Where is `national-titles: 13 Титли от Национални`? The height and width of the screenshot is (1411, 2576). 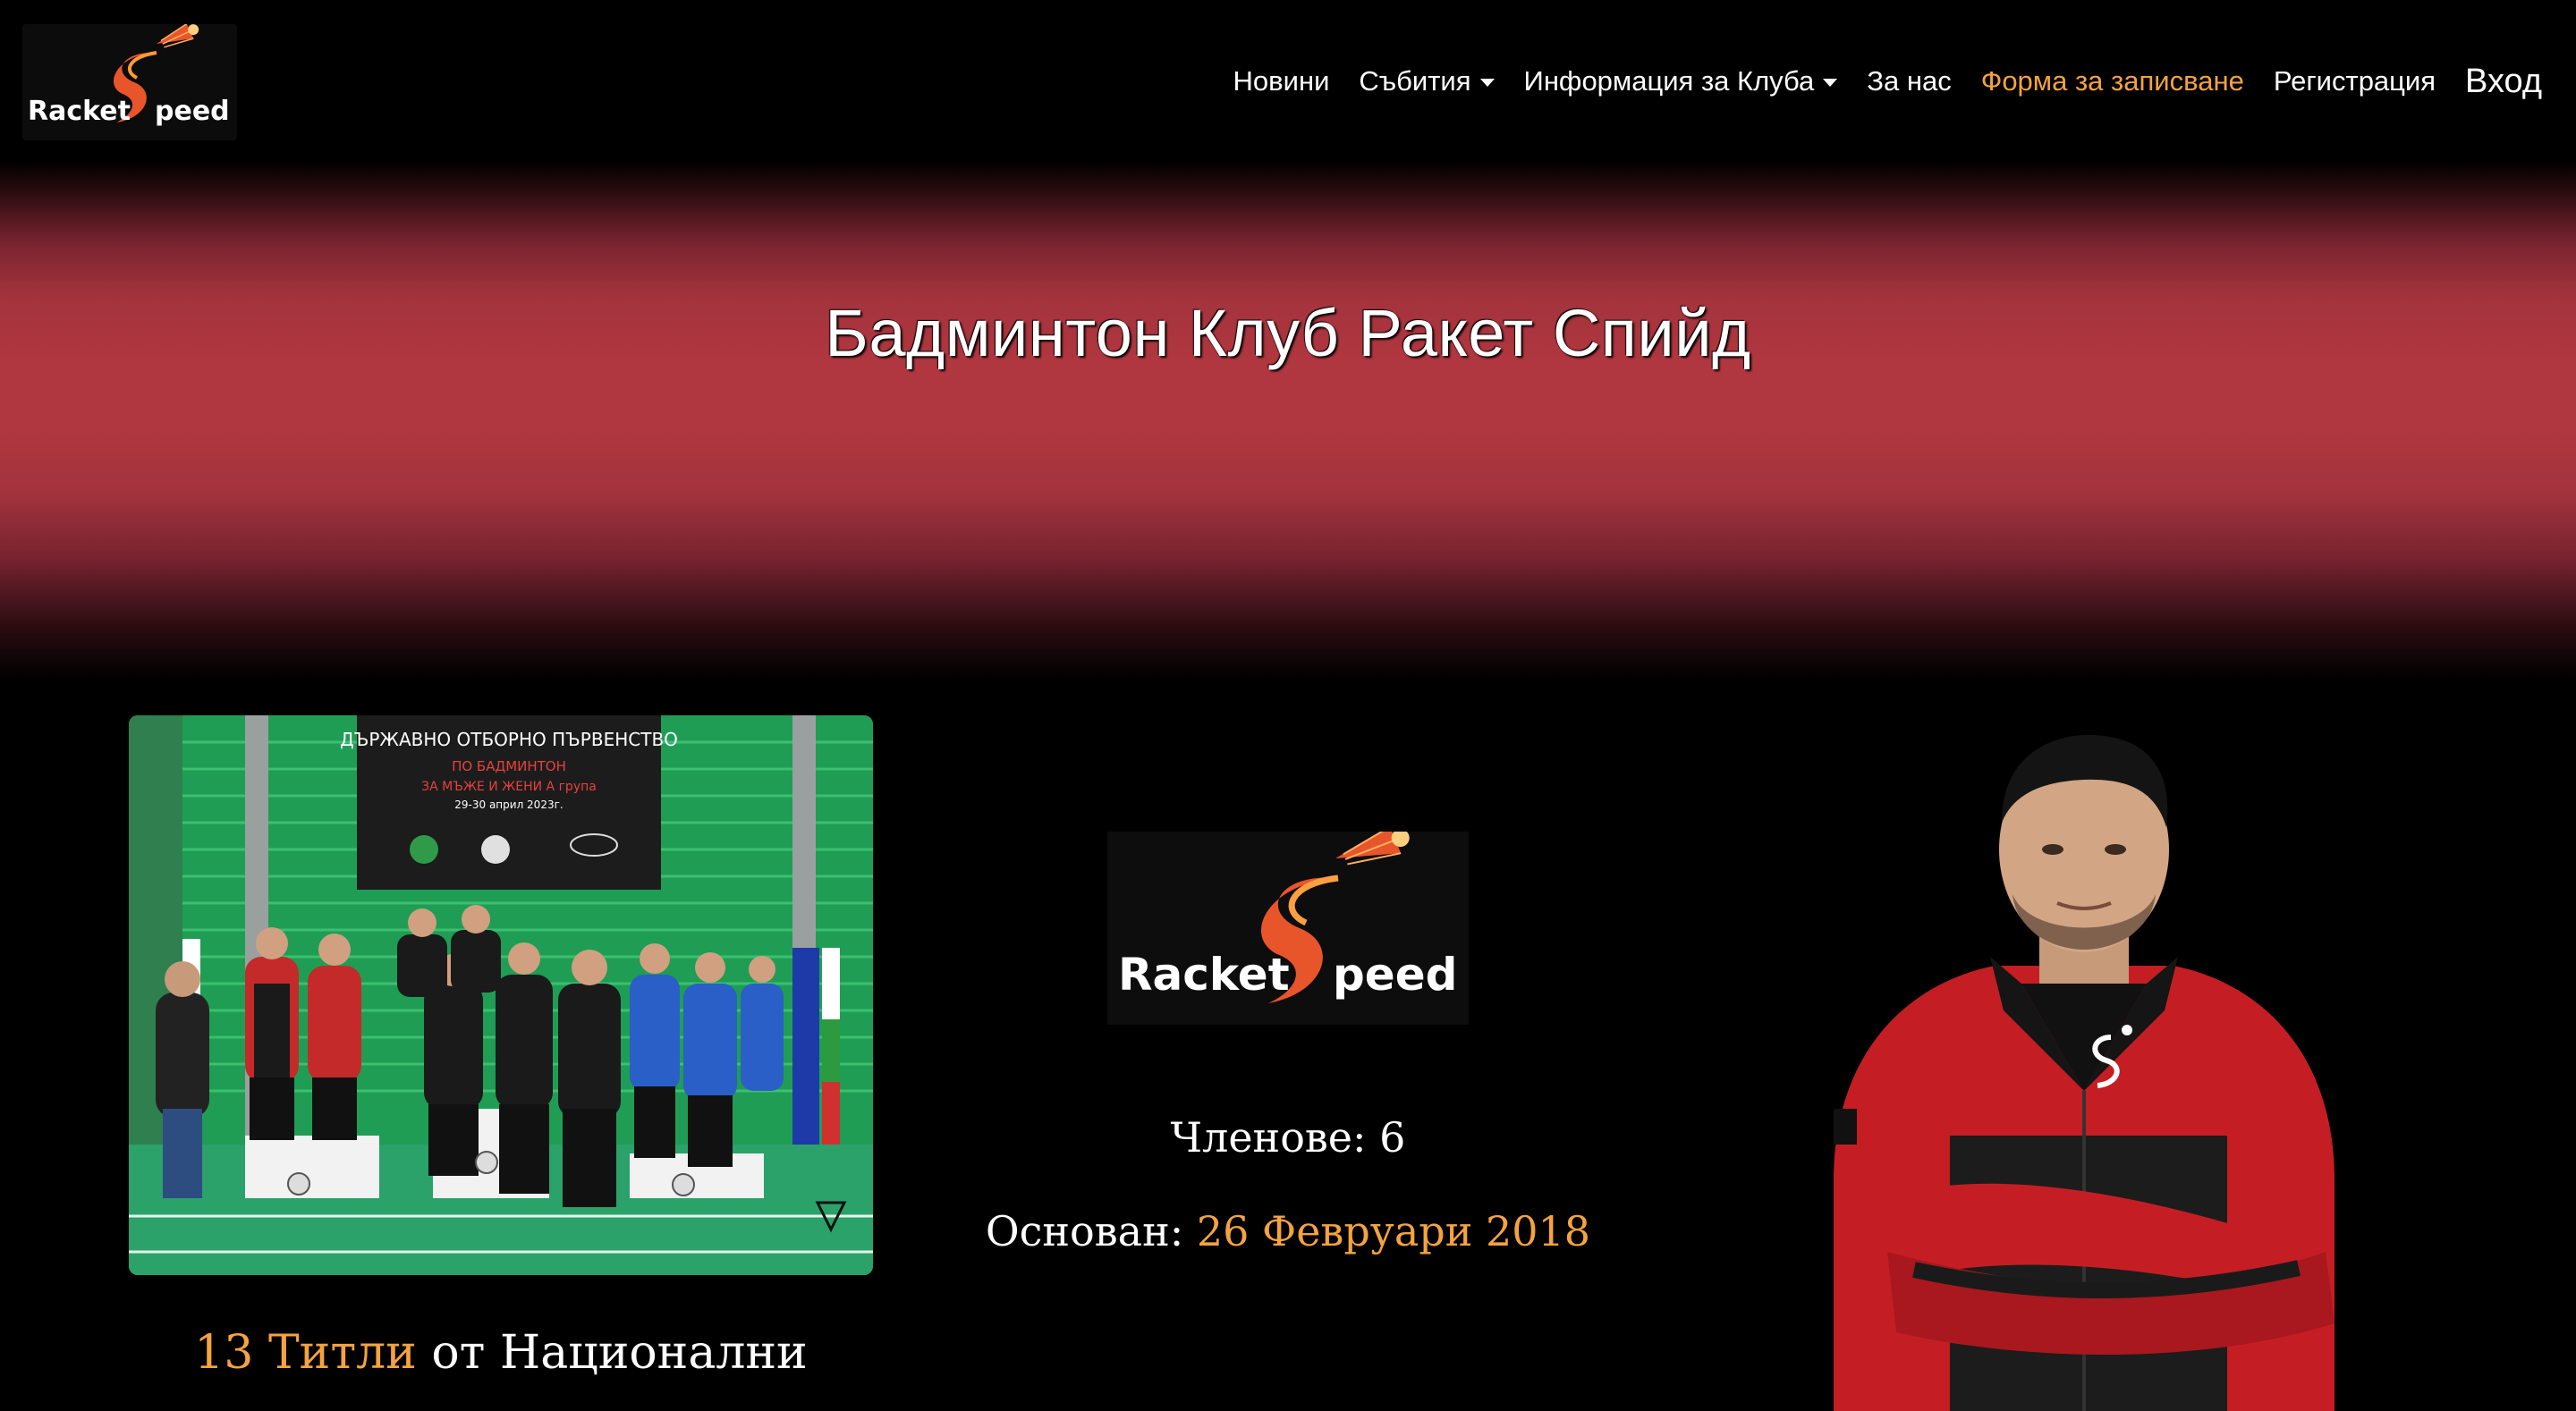
national-titles: 13 Титли от Национални is located at coordinates (501, 1353).